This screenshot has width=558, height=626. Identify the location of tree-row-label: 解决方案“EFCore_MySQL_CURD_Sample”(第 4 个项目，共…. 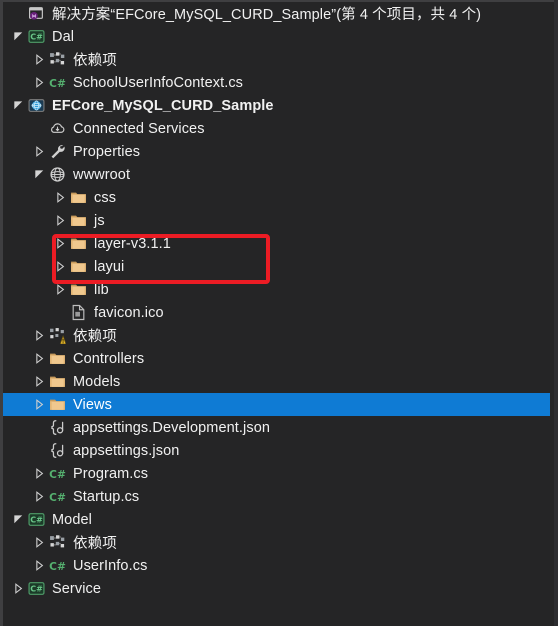
(267, 15).